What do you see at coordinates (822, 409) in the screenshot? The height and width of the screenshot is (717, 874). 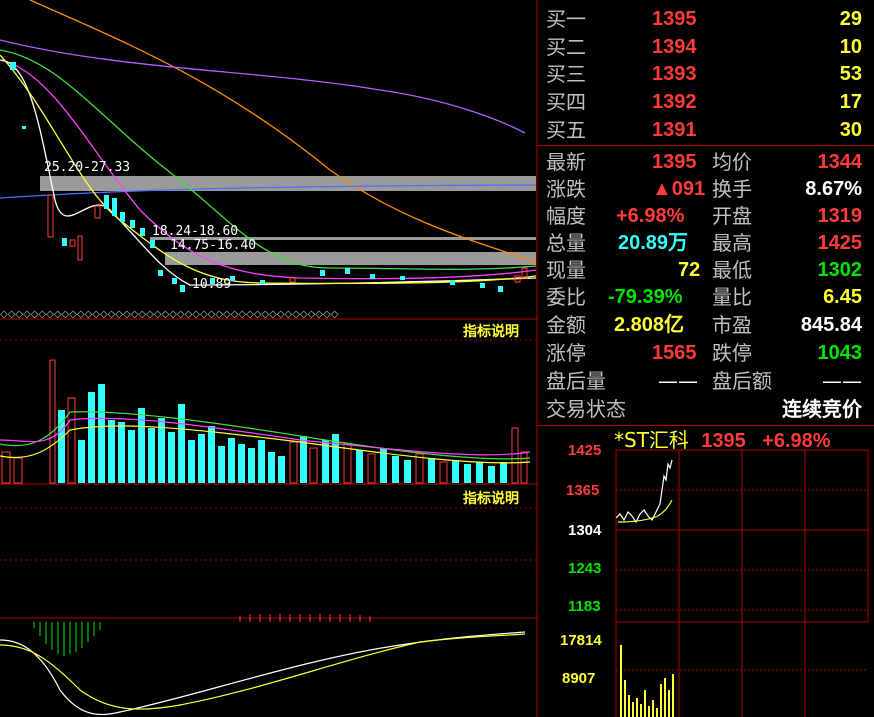 I see `status-value: 连续竞价` at bounding box center [822, 409].